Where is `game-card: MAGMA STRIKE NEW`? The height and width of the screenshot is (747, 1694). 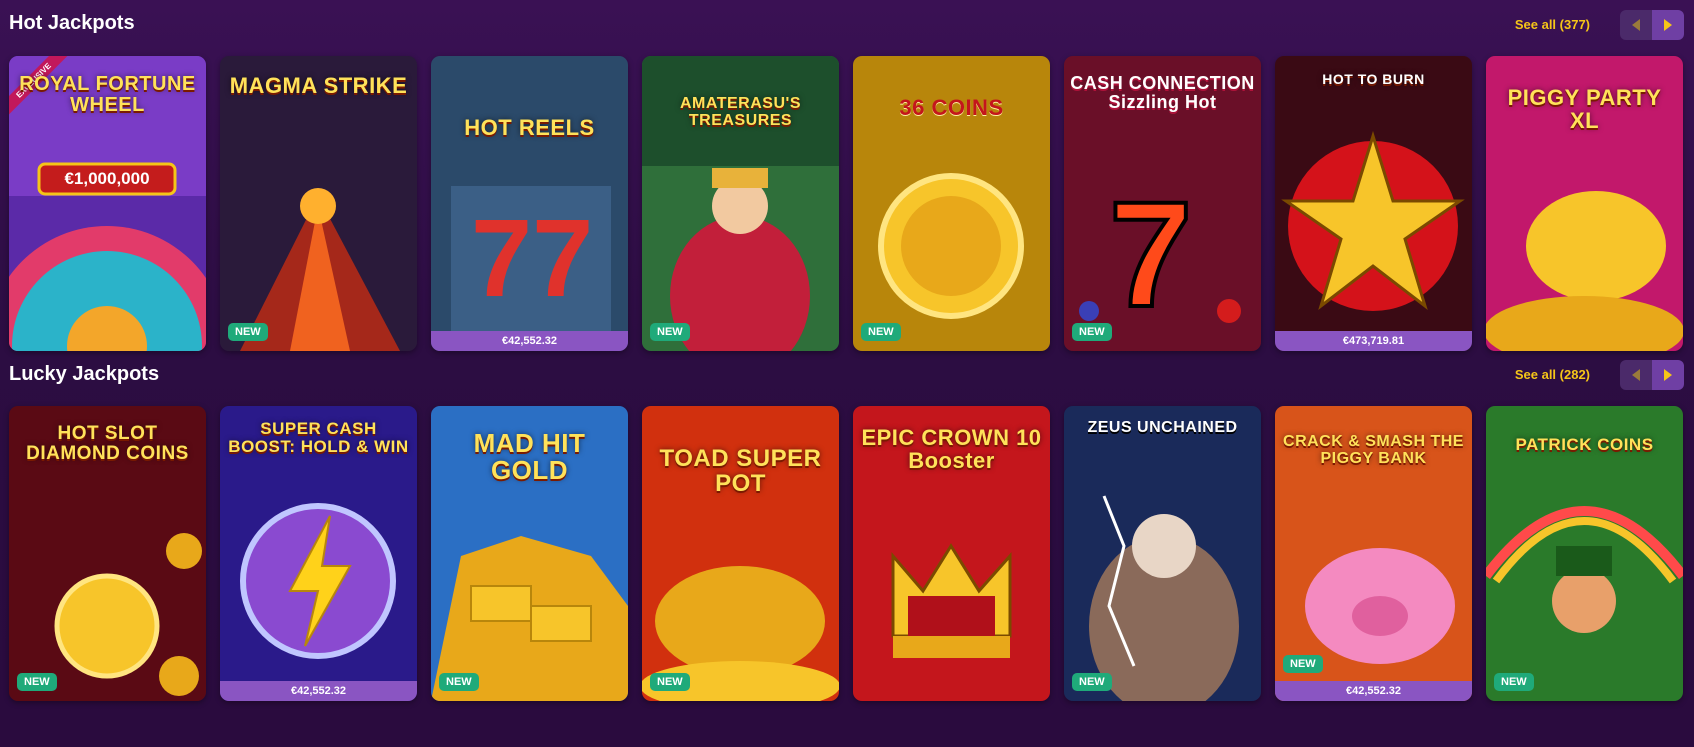
game-card: MAGMA STRIKE NEW is located at coordinates (318, 203).